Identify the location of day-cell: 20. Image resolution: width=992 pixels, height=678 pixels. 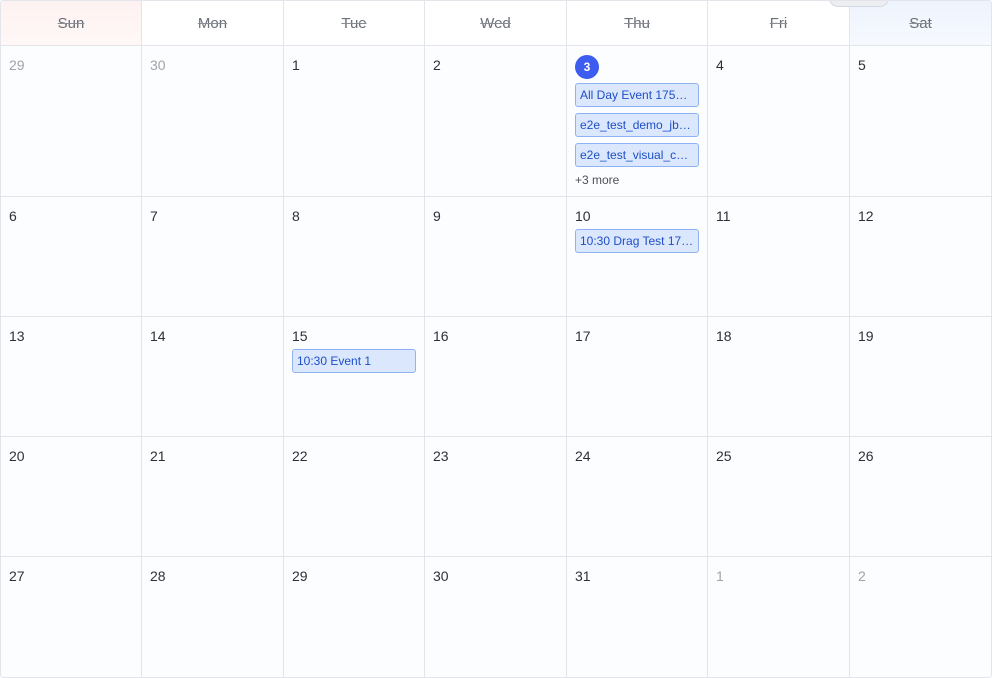
(71, 496).